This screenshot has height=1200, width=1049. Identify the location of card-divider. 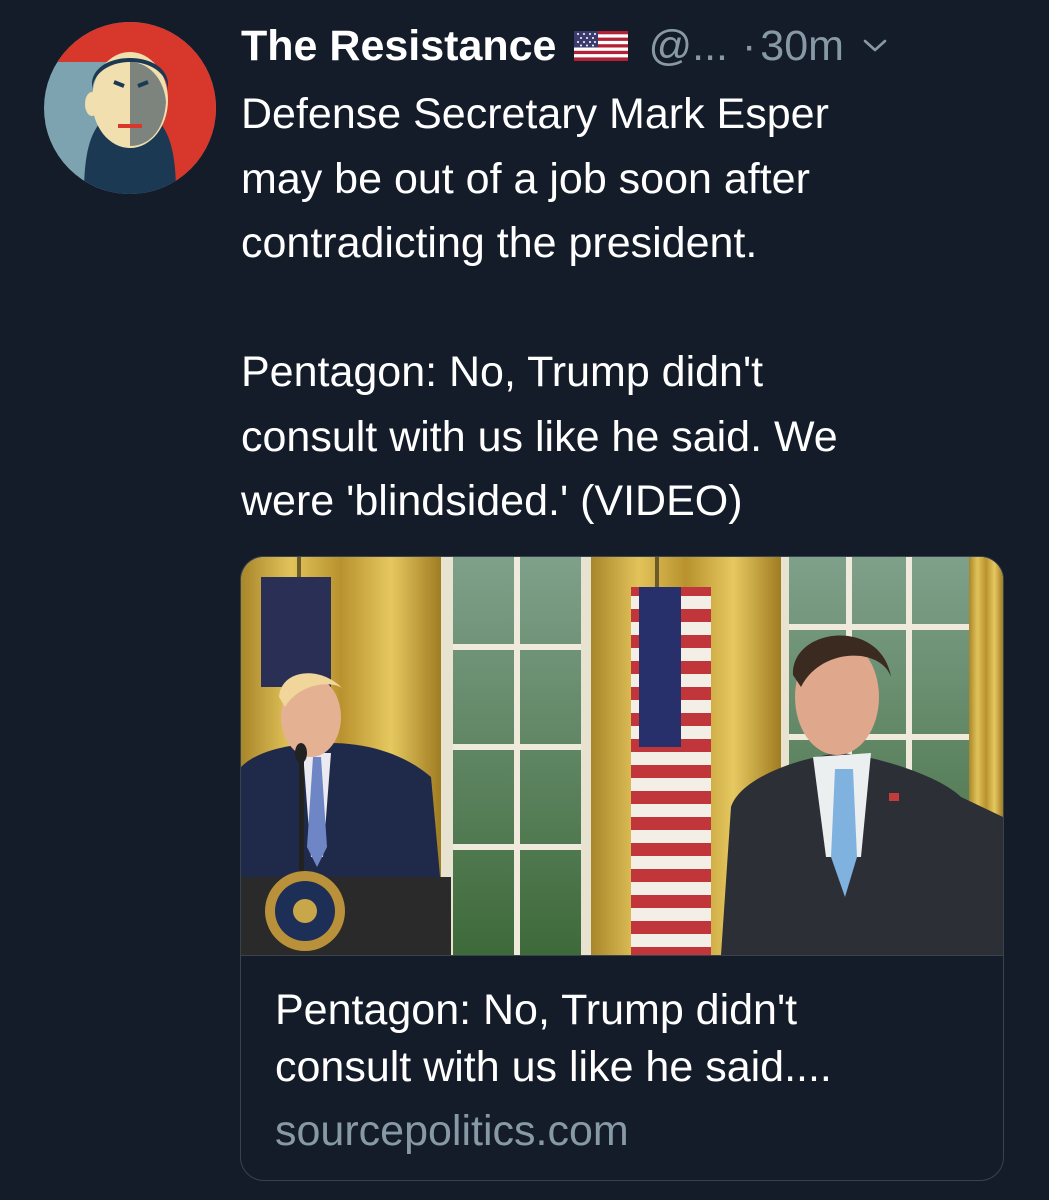
(622, 955).